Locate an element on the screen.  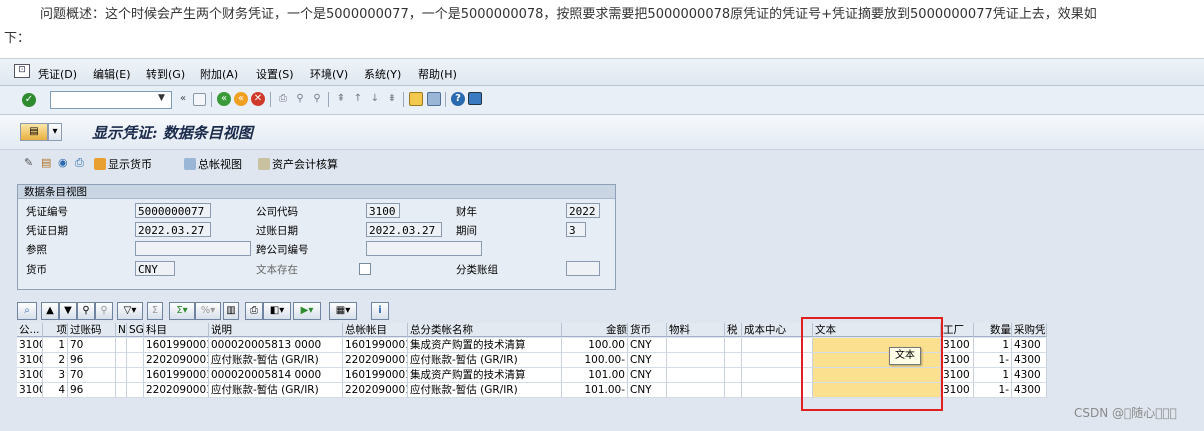
filter-icon: ▽▾ is located at coordinates (130, 311).